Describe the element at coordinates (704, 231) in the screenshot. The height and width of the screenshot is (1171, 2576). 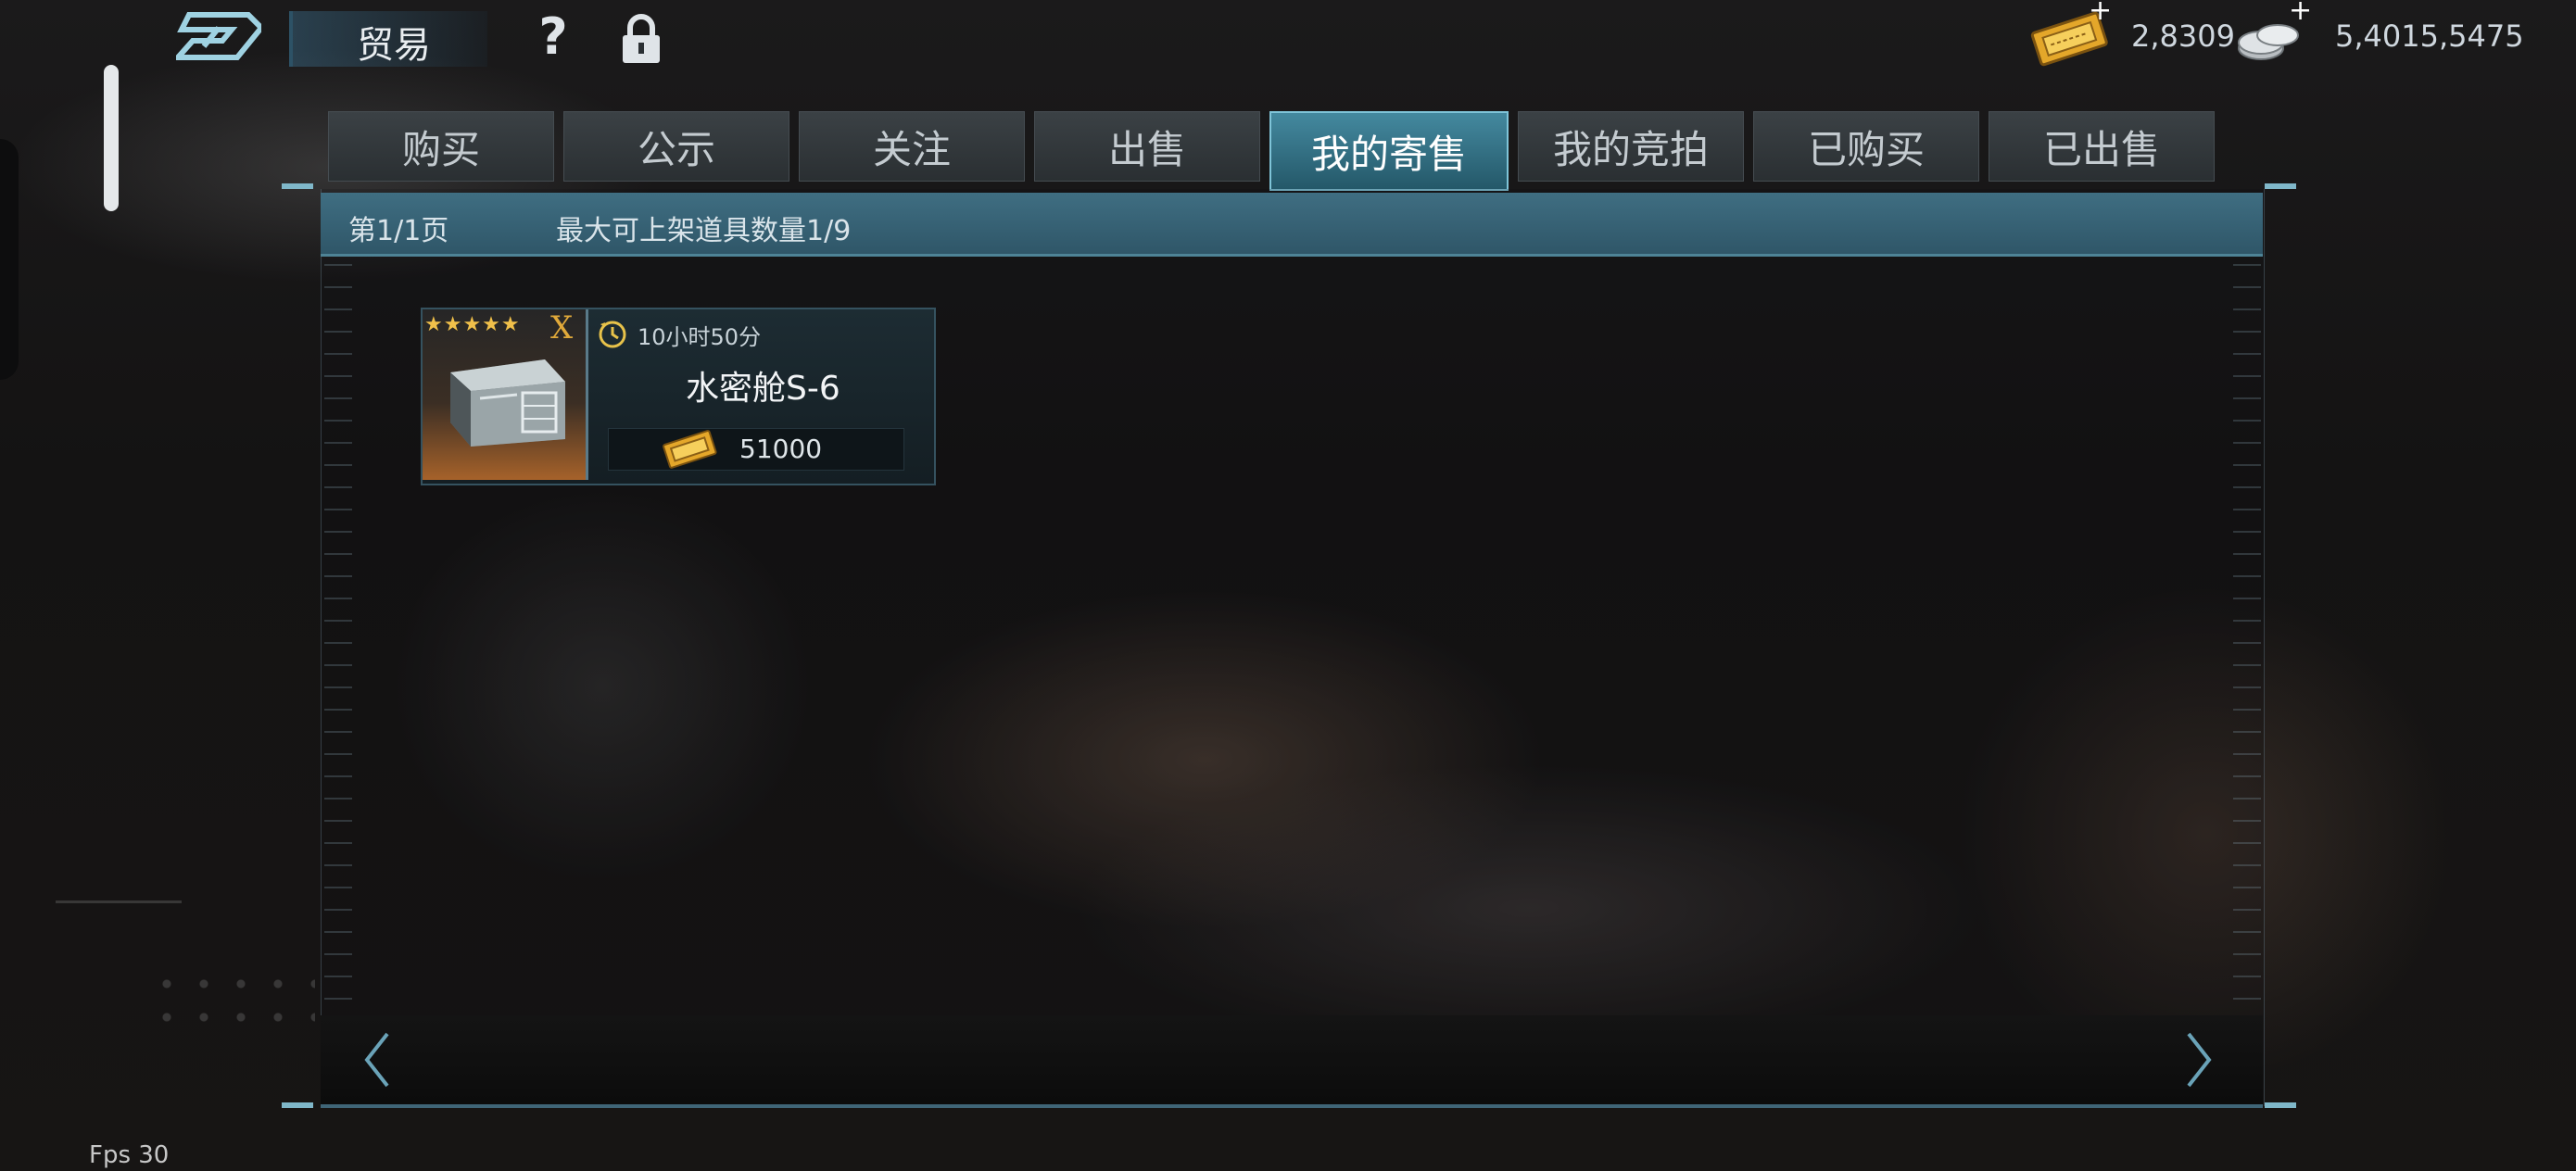
I see `max-listing-count: 最大可上架道具数量1/9` at that location.